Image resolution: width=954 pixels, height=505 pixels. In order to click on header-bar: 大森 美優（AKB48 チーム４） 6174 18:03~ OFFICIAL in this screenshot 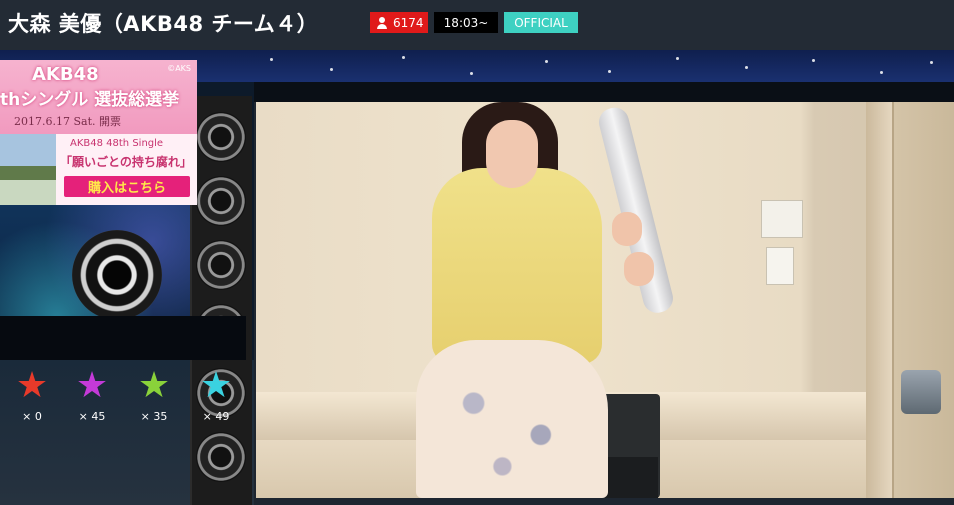, I will do `click(477, 25)`.